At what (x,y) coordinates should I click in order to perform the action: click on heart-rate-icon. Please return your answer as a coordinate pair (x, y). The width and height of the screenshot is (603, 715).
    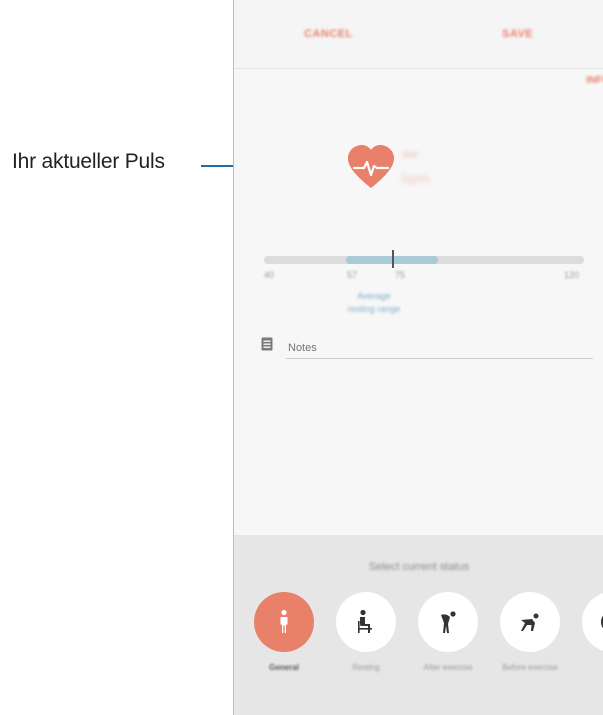
    Looking at the image, I should click on (371, 166).